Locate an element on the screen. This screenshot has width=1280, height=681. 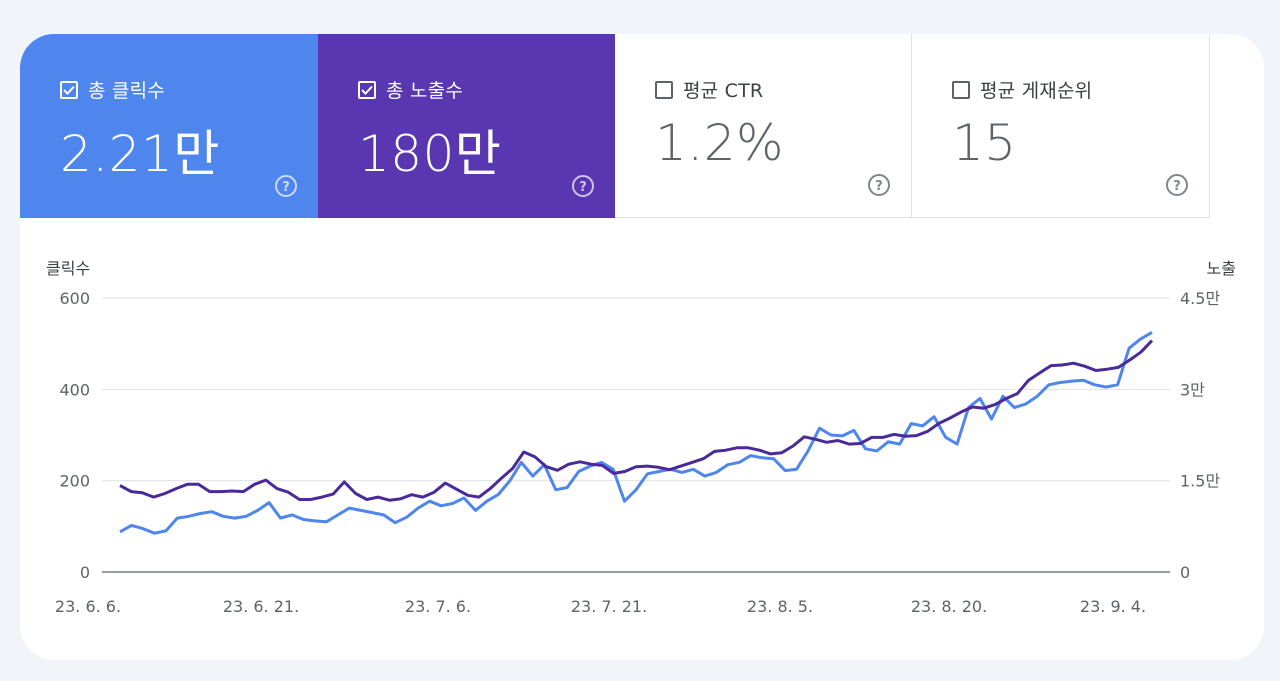
tile-label: 총 노출수 is located at coordinates (424, 91).